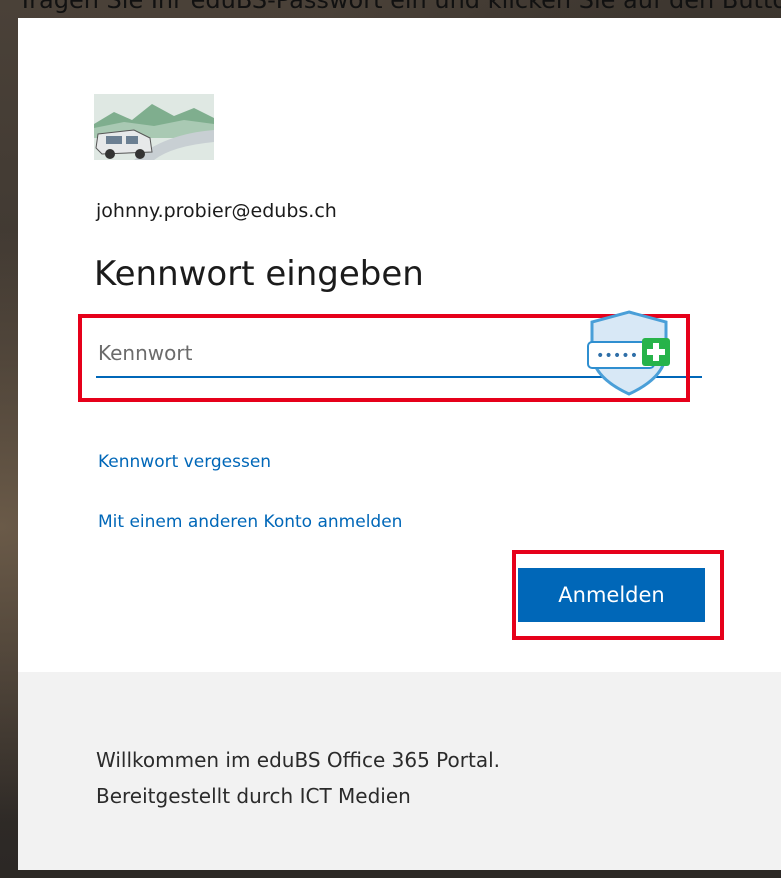 The image size is (781, 878). I want to click on password-manager-shield-icon: •••••, so click(629, 352).